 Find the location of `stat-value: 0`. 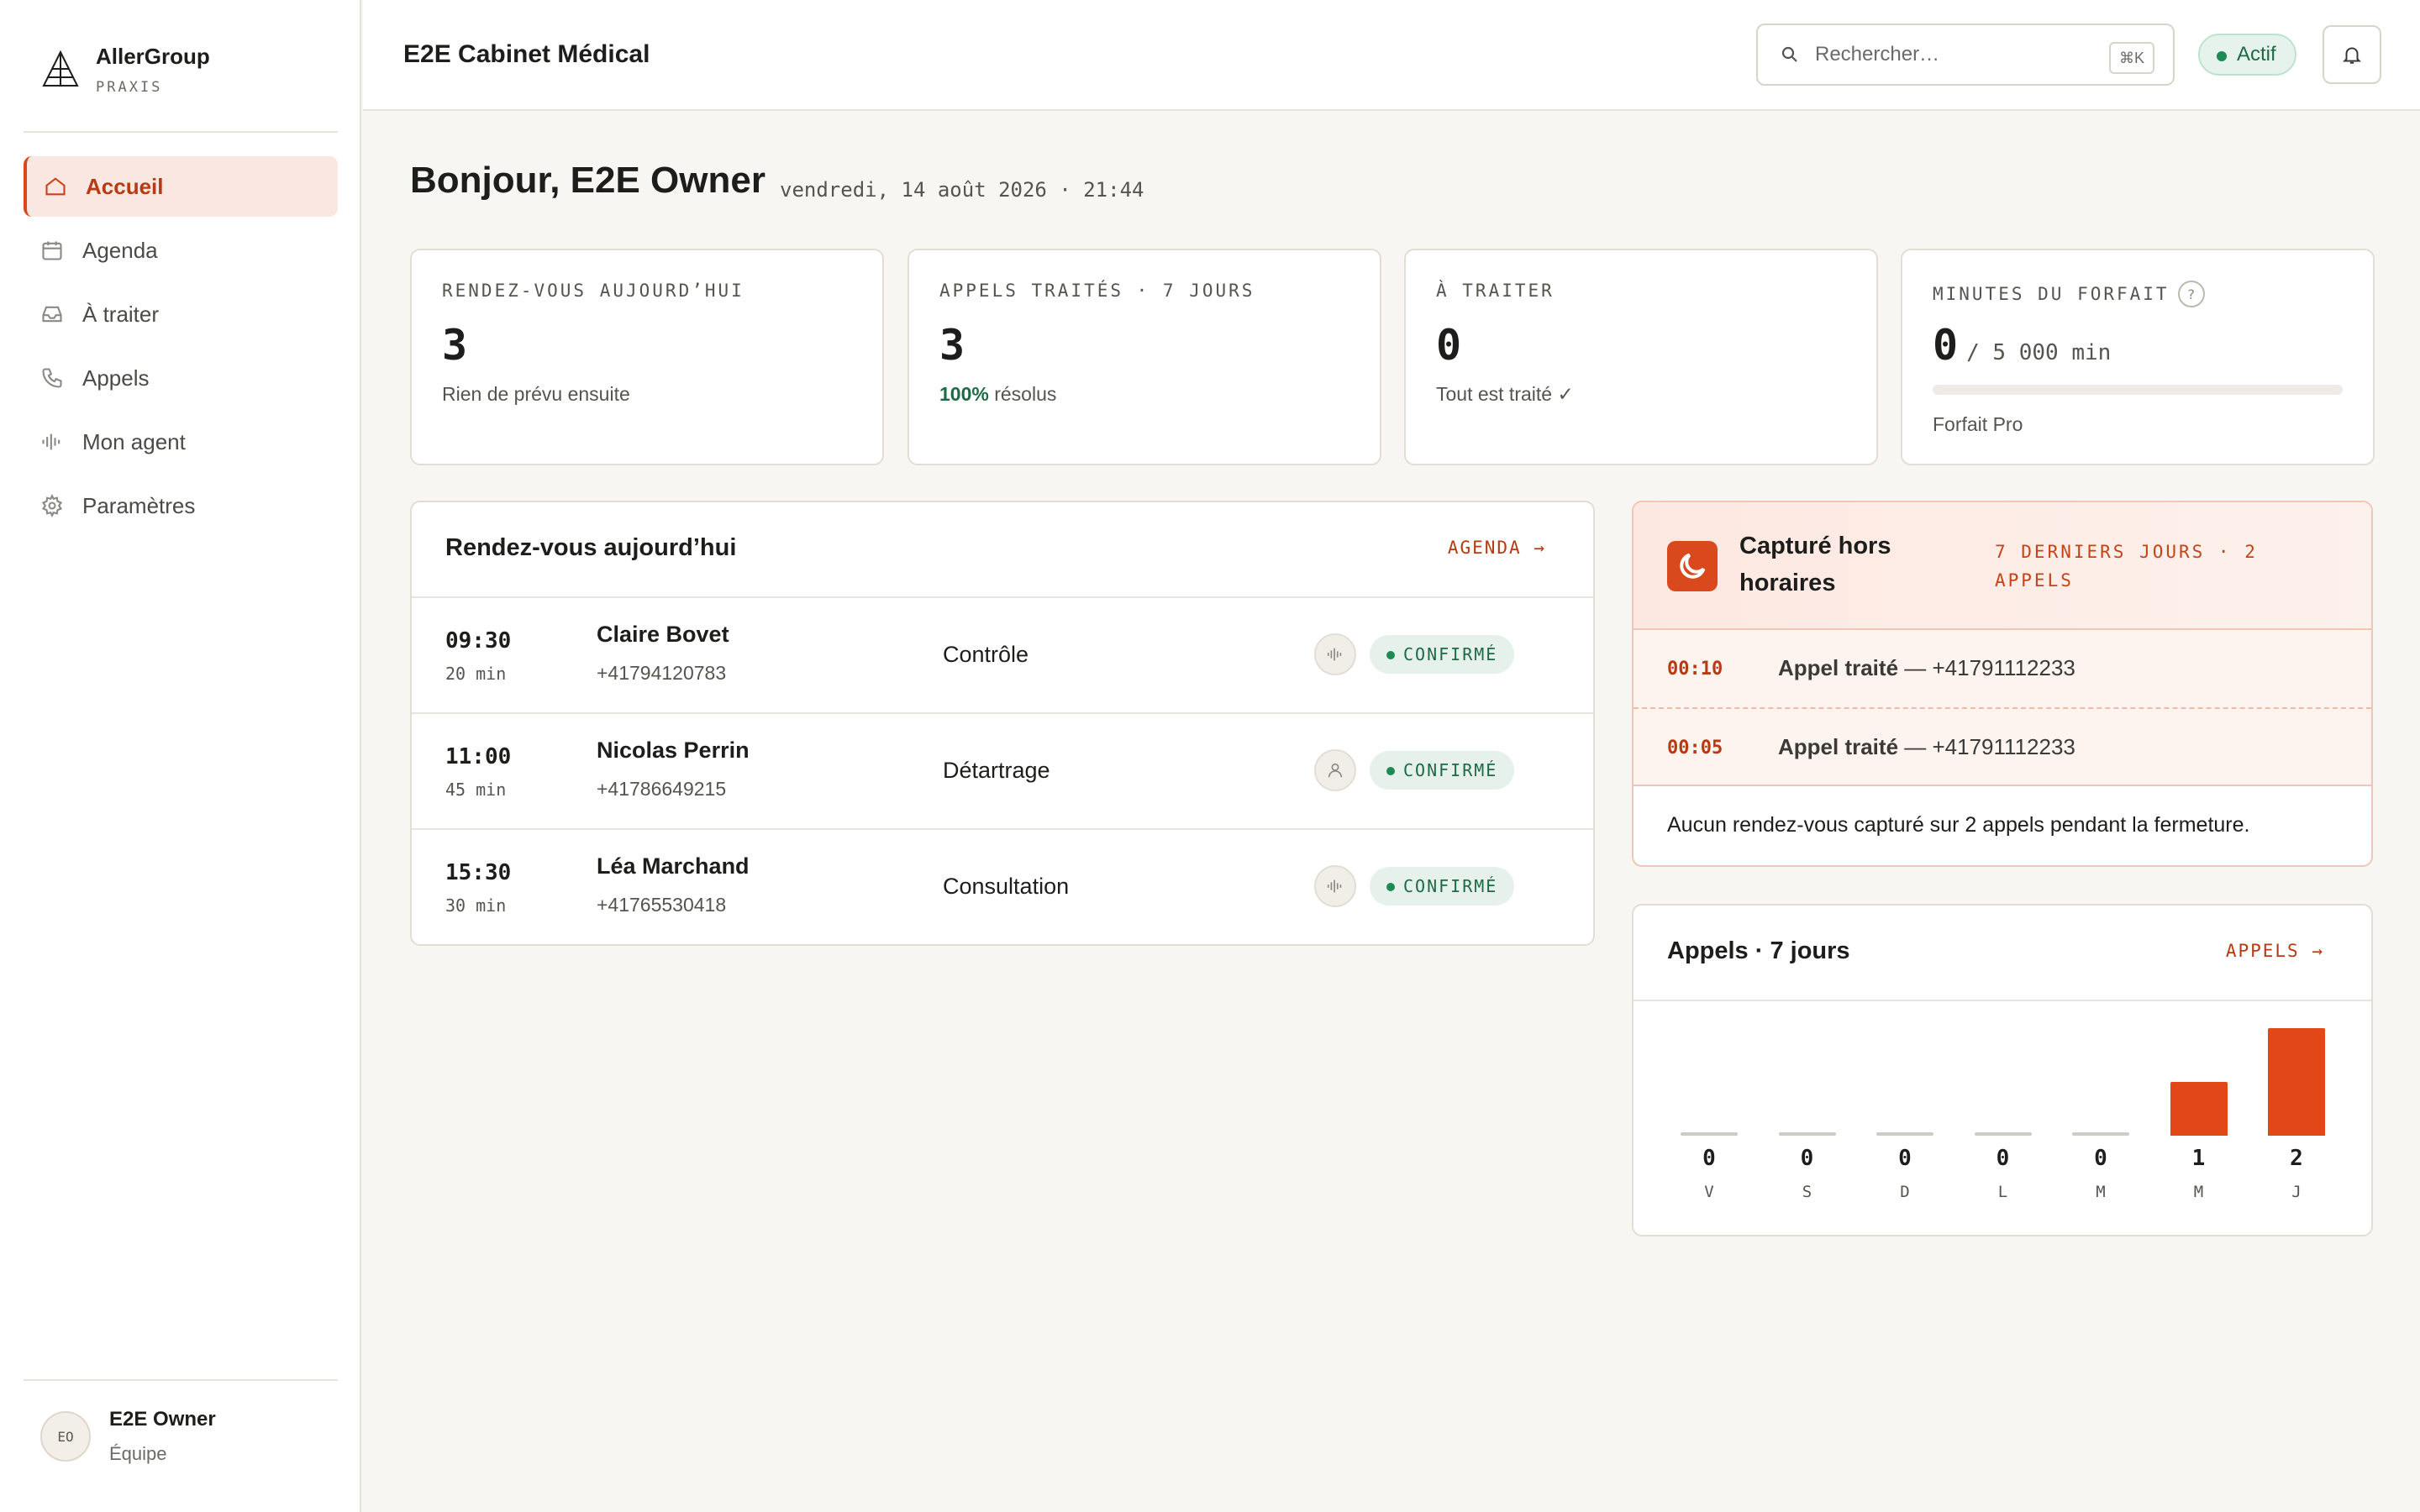

stat-value: 0 is located at coordinates (1449, 345).